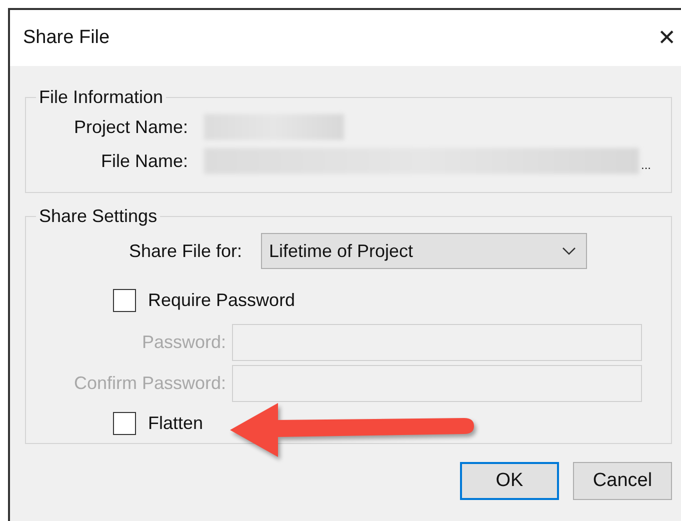 The height and width of the screenshot is (521, 681). What do you see at coordinates (66, 38) in the screenshot?
I see `window-title: Share File` at bounding box center [66, 38].